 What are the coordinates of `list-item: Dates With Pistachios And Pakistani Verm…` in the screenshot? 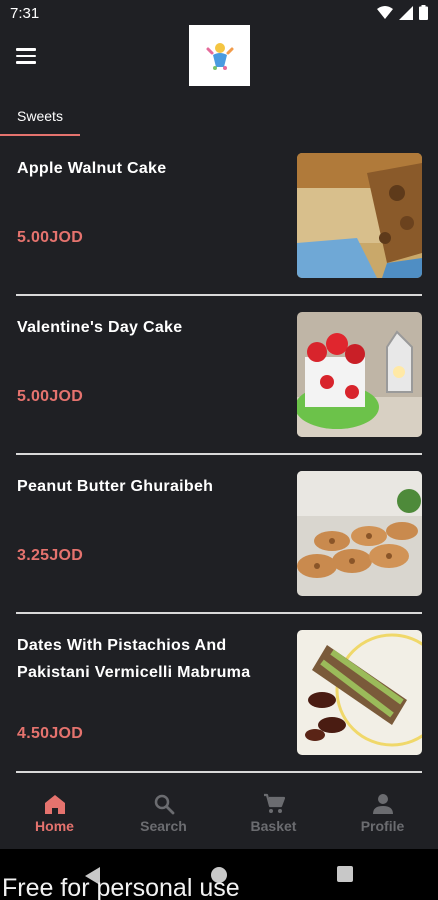 It's located at (219, 701).